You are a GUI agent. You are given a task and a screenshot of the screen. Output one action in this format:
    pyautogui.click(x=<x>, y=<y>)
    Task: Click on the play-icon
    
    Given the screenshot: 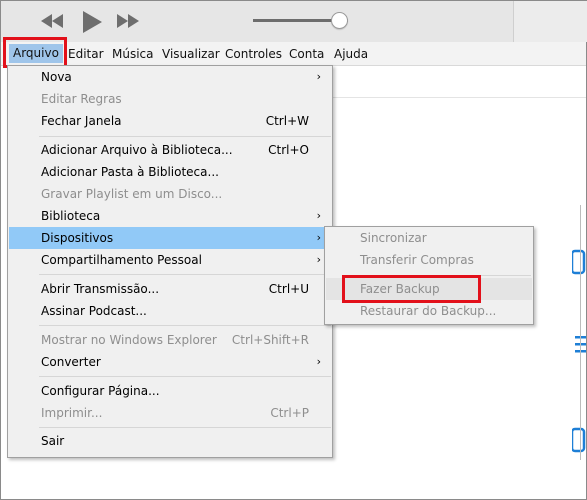 What is the action you would take?
    pyautogui.click(x=92, y=22)
    